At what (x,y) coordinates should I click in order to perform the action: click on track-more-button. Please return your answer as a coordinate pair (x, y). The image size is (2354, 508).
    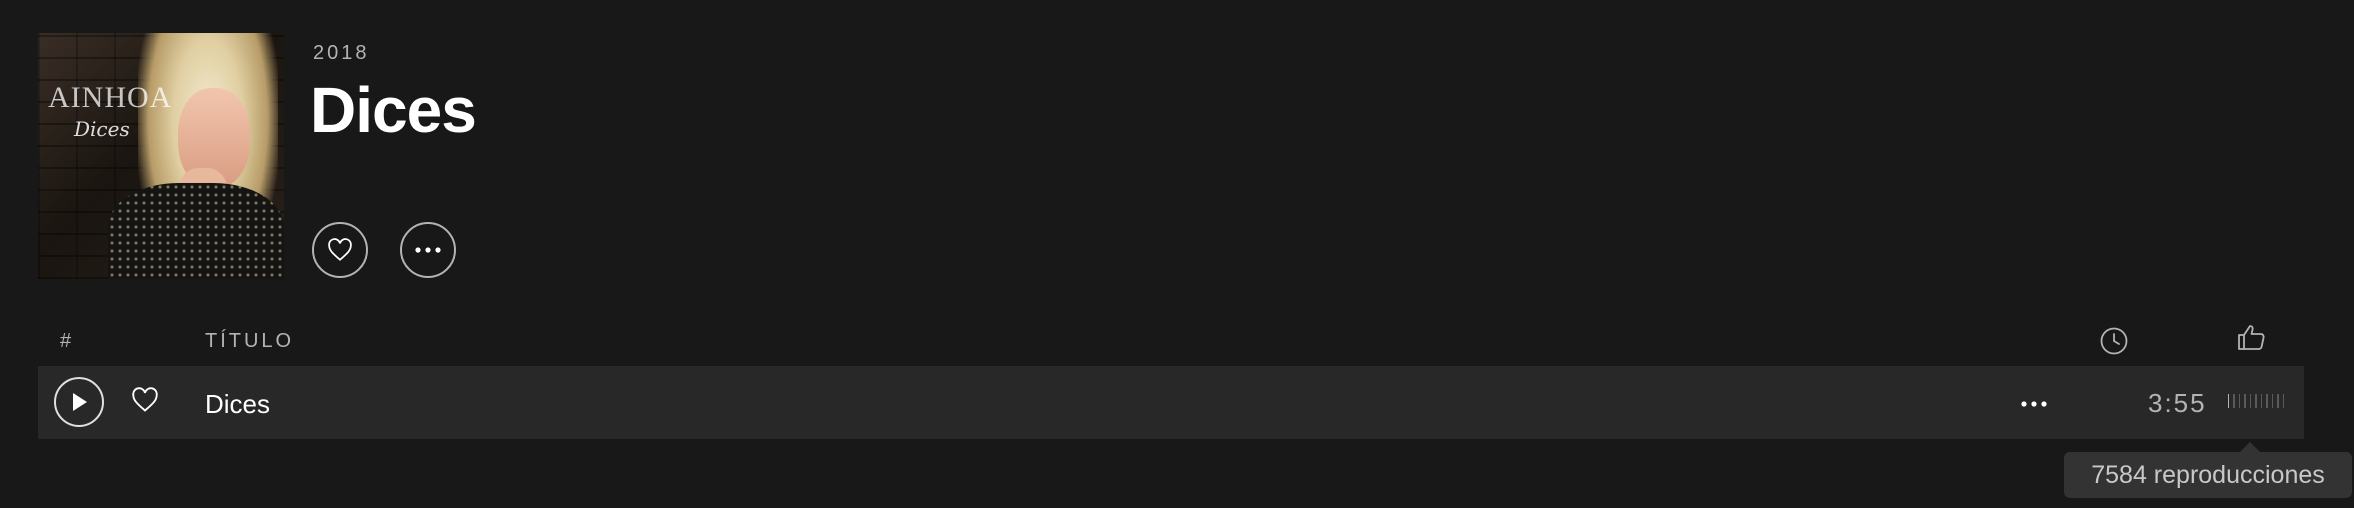
    Looking at the image, I should click on (2034, 404).